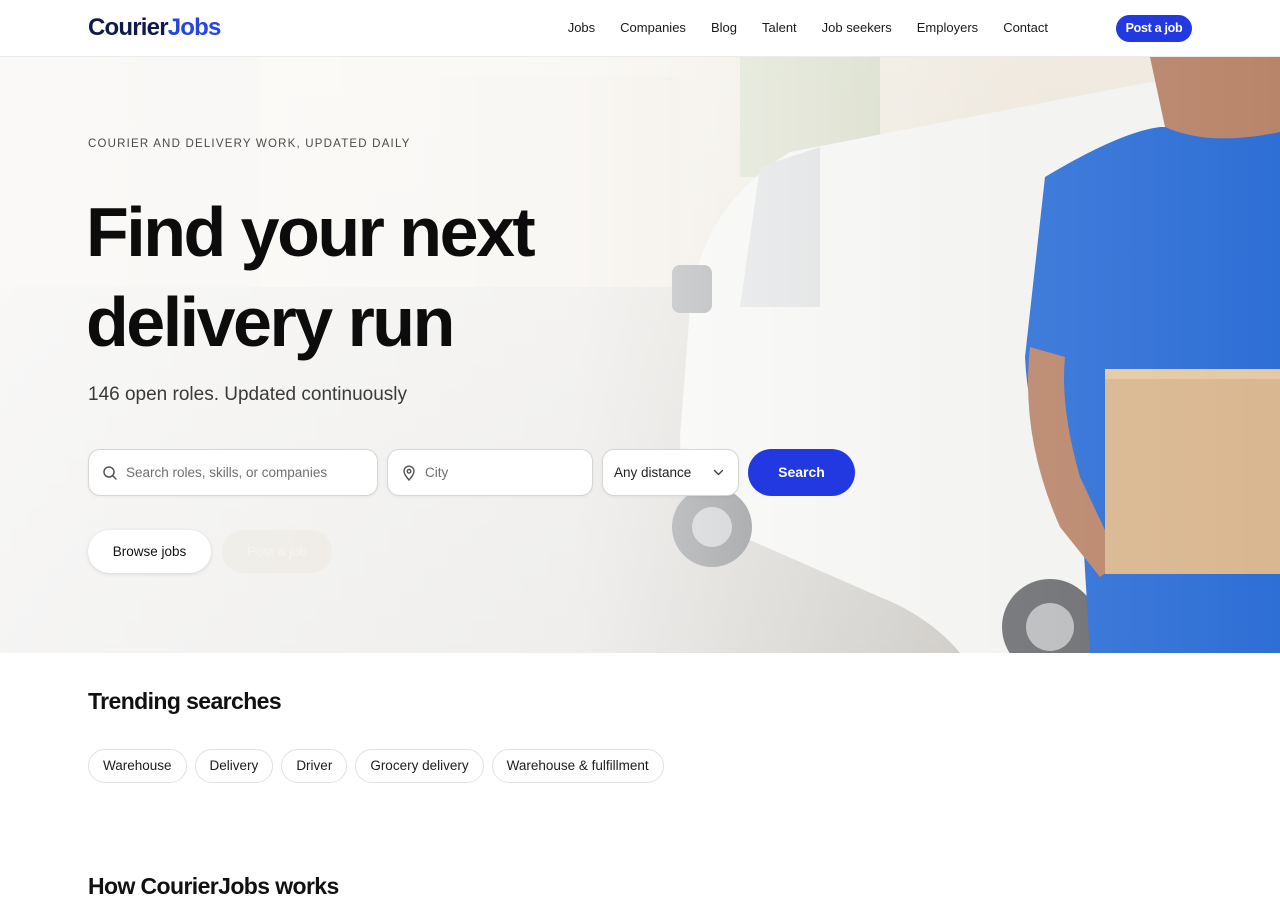 The height and width of the screenshot is (900, 1280). What do you see at coordinates (366, 277) in the screenshot?
I see `hero-headline: Find your next delivery run` at bounding box center [366, 277].